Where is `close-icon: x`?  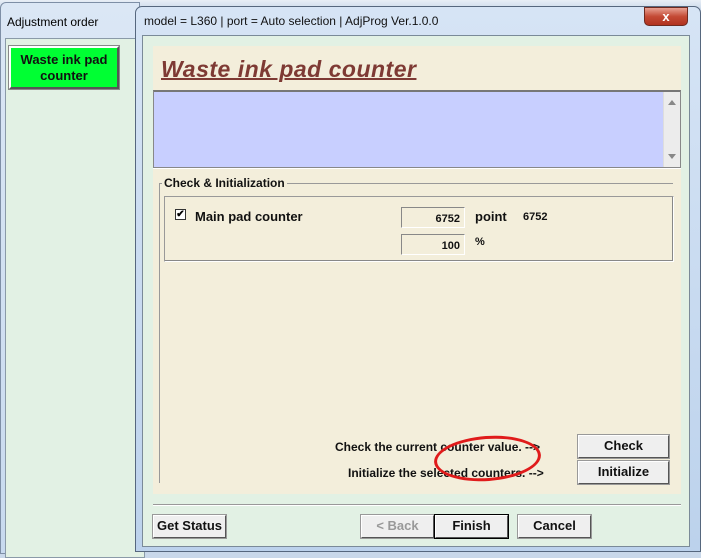
close-icon: x is located at coordinates (666, 16).